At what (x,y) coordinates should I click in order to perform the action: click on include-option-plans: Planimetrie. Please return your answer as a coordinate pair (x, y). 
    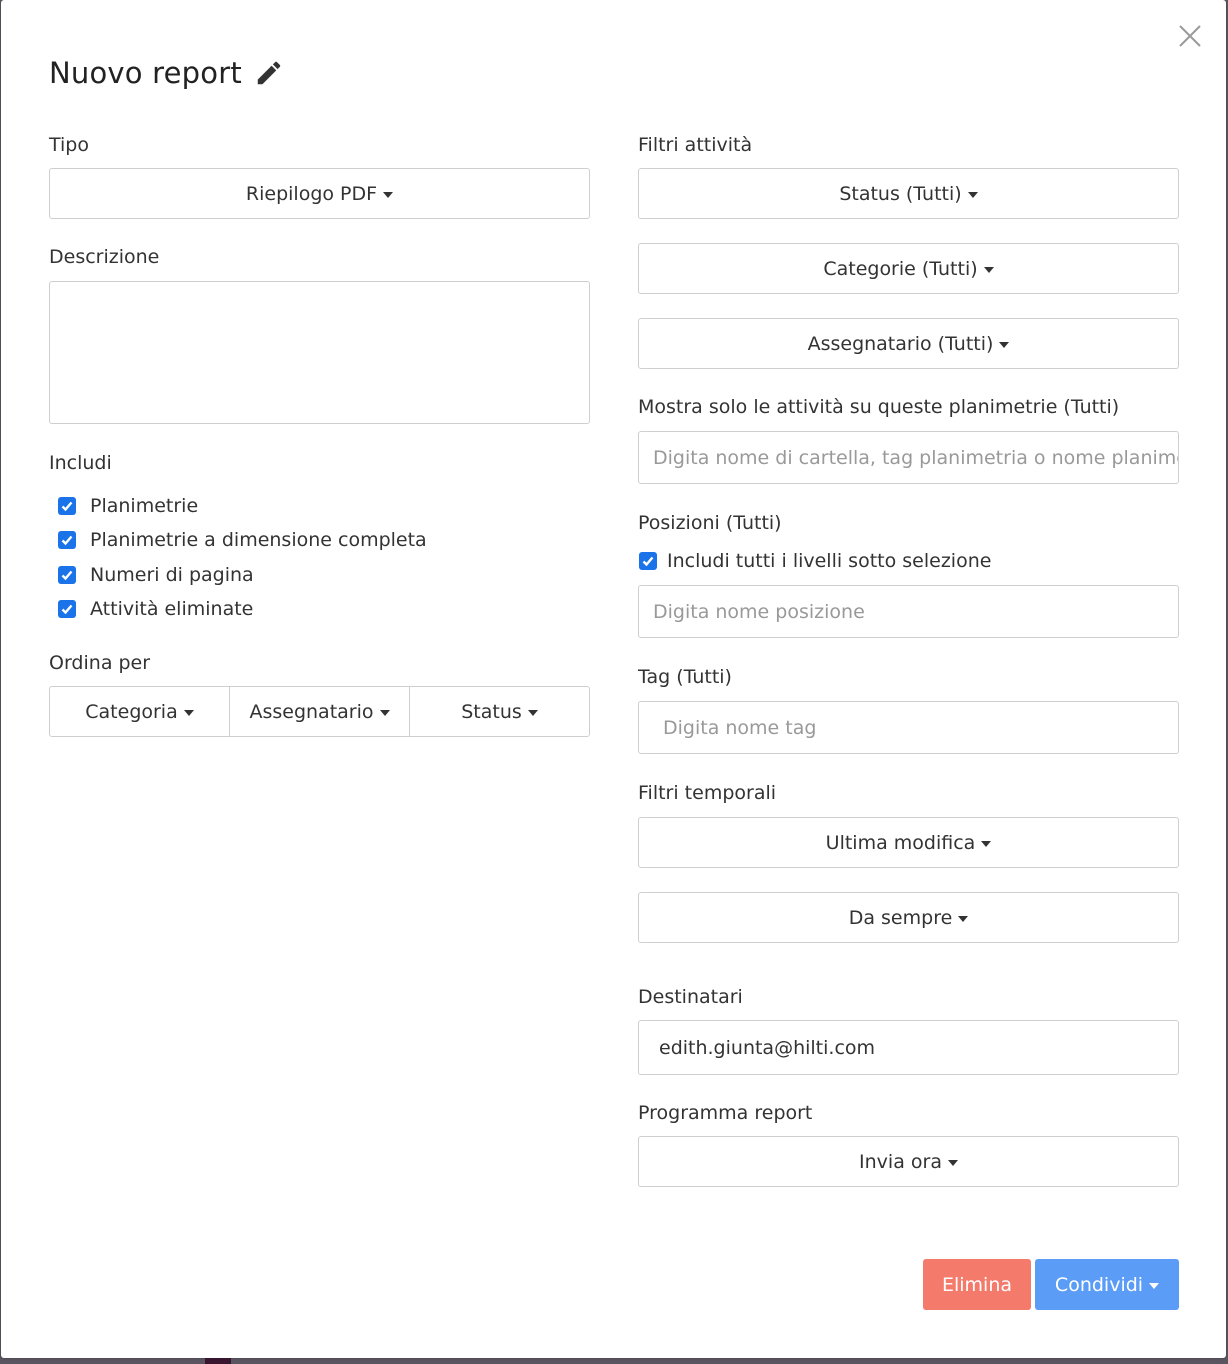
    Looking at the image, I should click on (128, 506).